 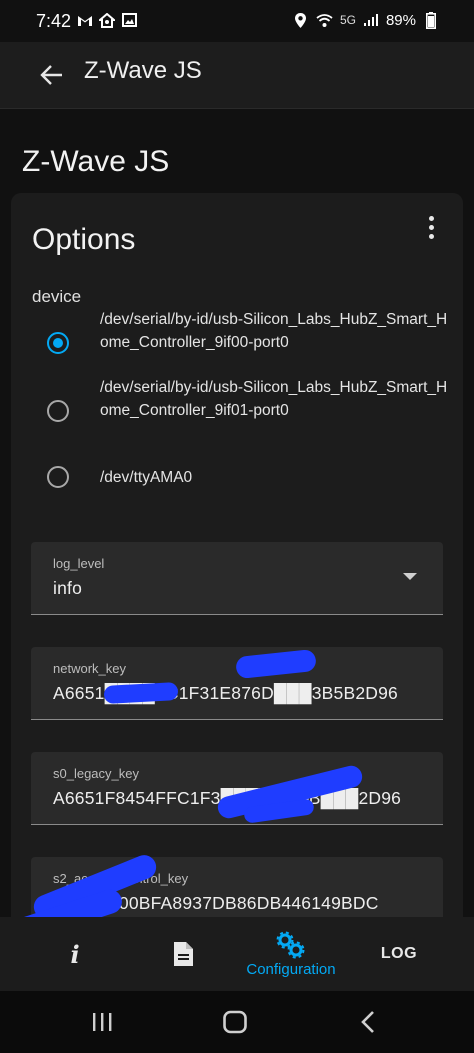 I want to click on system-back-button, so click(x=368, y=1022).